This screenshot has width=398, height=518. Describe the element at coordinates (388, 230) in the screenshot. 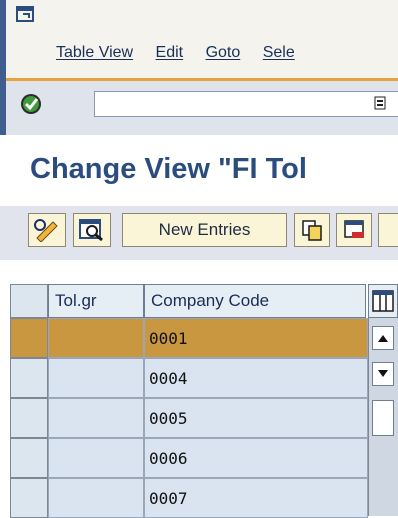

I see `more-toolbar-button` at that location.